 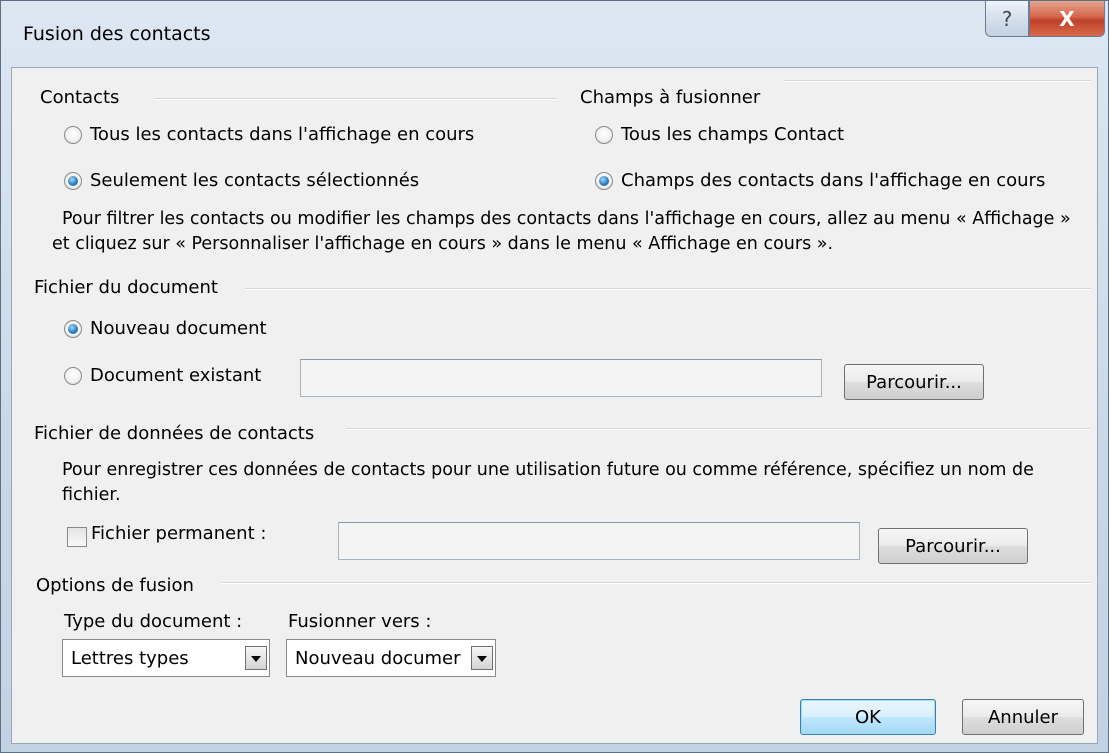 What do you see at coordinates (178, 533) in the screenshot?
I see `permanent-file-label: Fichier permanent :` at bounding box center [178, 533].